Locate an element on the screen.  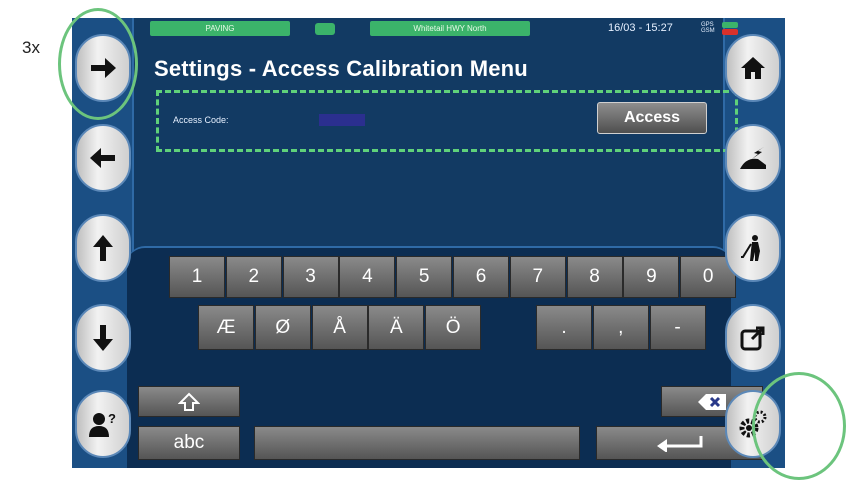
key-1: 1 is located at coordinates (197, 277).